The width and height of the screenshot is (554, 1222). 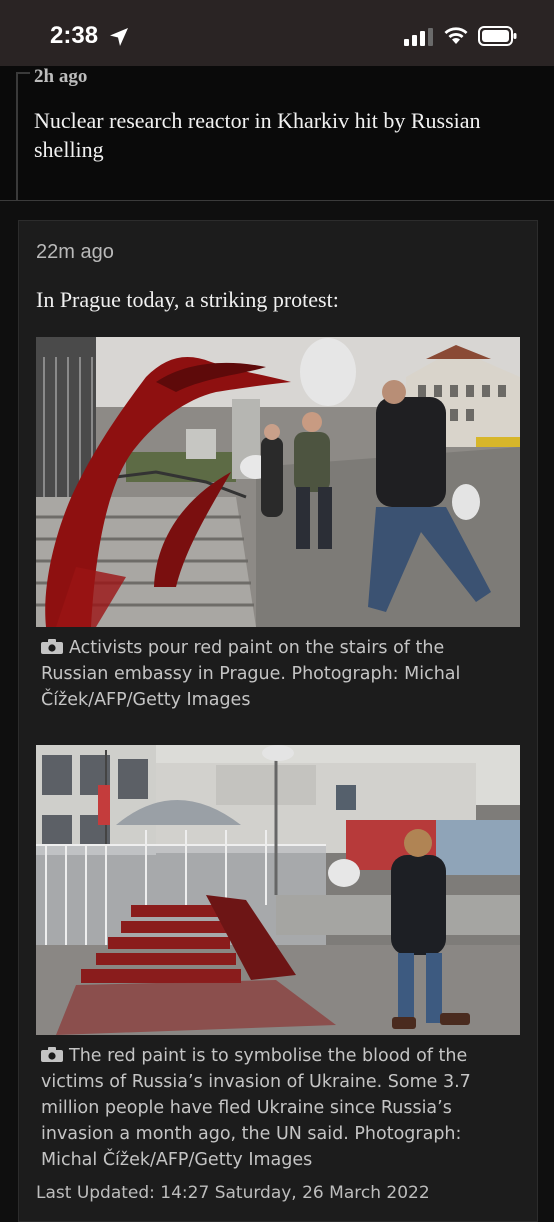 I want to click on entry-headline: In Prague today, a striking protest:, so click(x=187, y=299).